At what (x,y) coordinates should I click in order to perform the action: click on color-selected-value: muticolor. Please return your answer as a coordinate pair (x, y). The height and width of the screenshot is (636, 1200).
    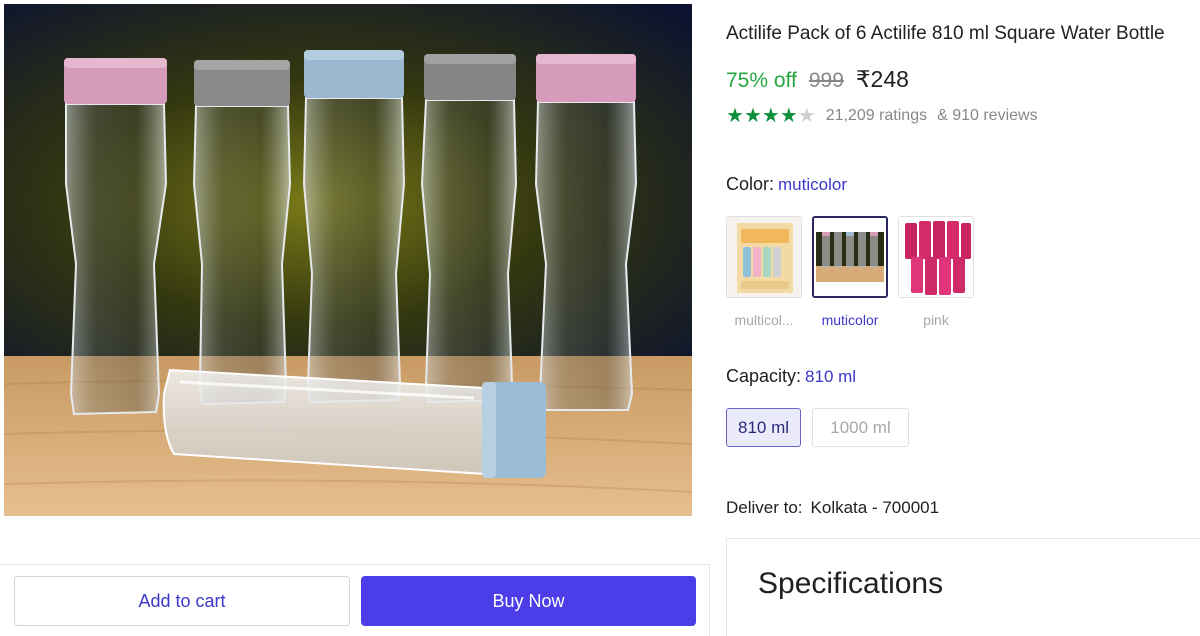
    Looking at the image, I should click on (812, 184).